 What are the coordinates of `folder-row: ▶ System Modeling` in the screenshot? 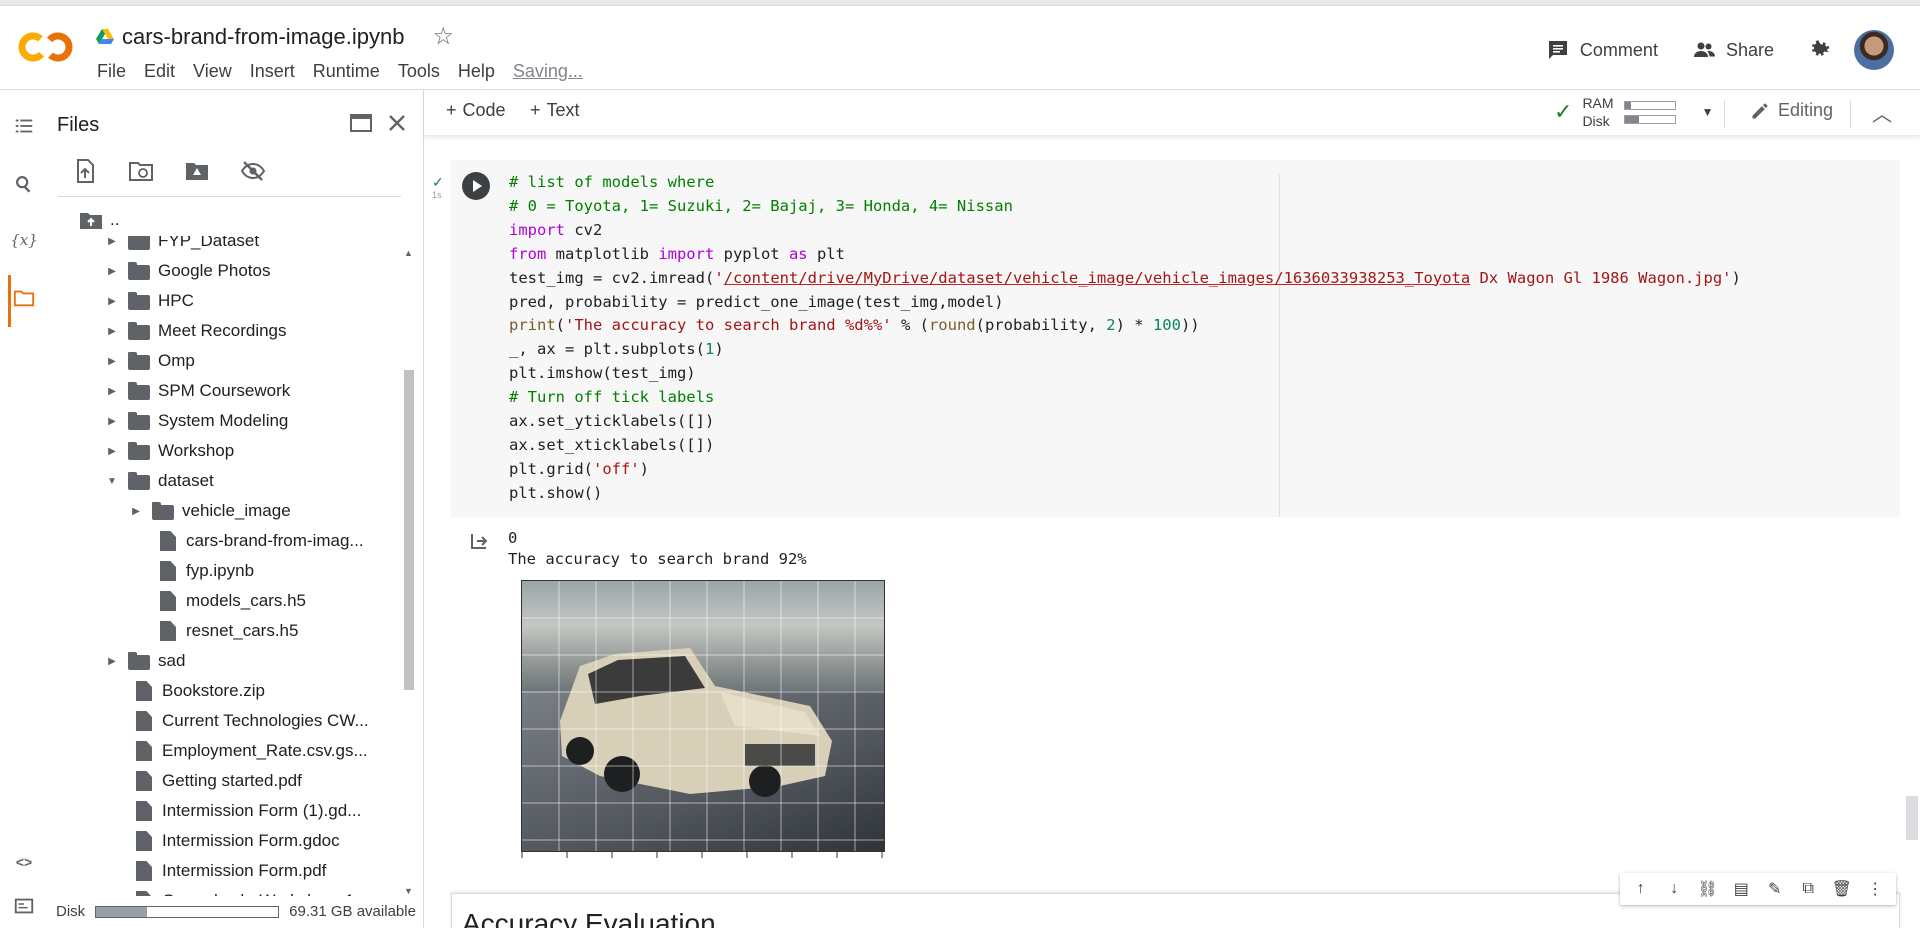 It's located at (195, 421).